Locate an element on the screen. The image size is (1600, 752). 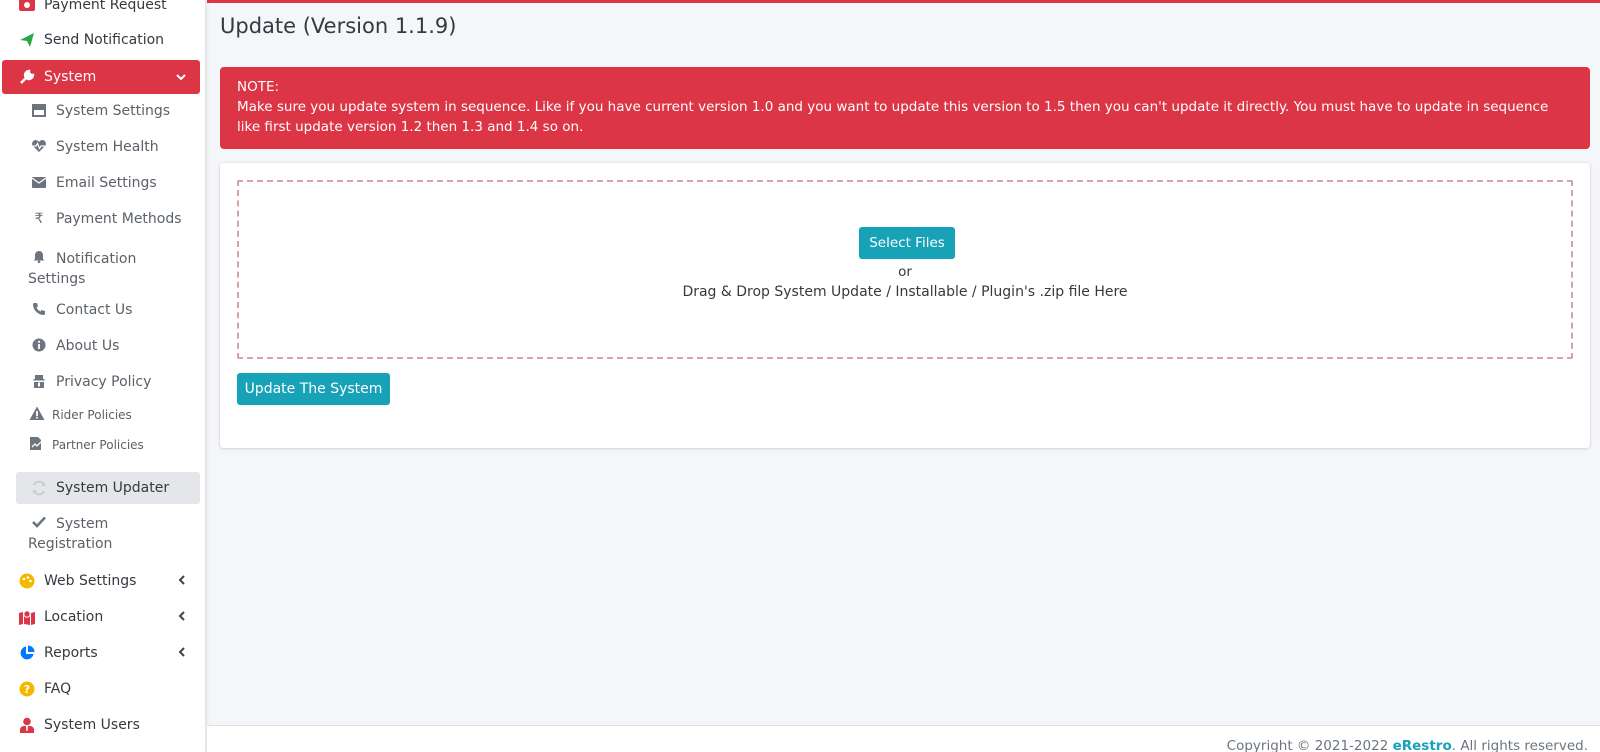
sidebar-item-partner-policies: Partner Policies is located at coordinates (108, 447).